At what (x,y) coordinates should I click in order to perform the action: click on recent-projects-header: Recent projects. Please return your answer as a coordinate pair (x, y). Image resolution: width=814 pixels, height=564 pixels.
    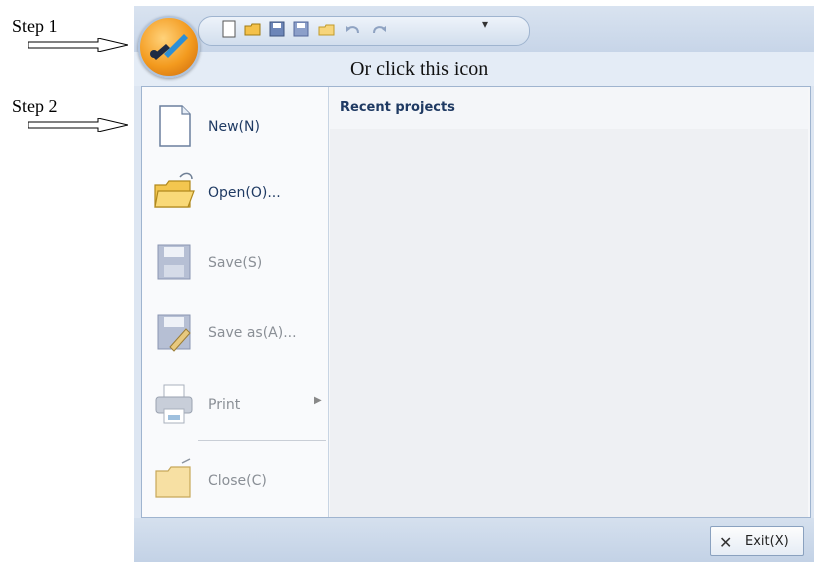
    Looking at the image, I should click on (569, 108).